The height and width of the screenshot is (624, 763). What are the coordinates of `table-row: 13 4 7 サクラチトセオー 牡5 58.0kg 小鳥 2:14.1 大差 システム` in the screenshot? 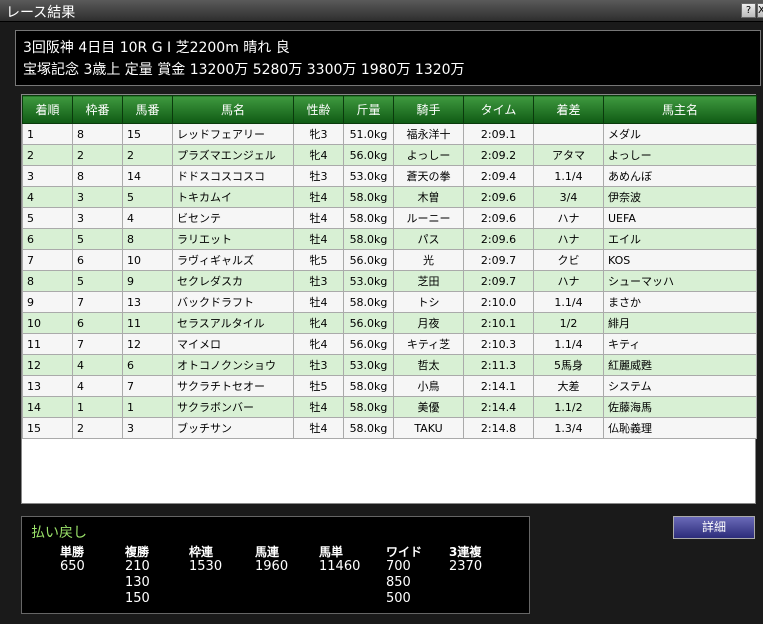 It's located at (389, 386).